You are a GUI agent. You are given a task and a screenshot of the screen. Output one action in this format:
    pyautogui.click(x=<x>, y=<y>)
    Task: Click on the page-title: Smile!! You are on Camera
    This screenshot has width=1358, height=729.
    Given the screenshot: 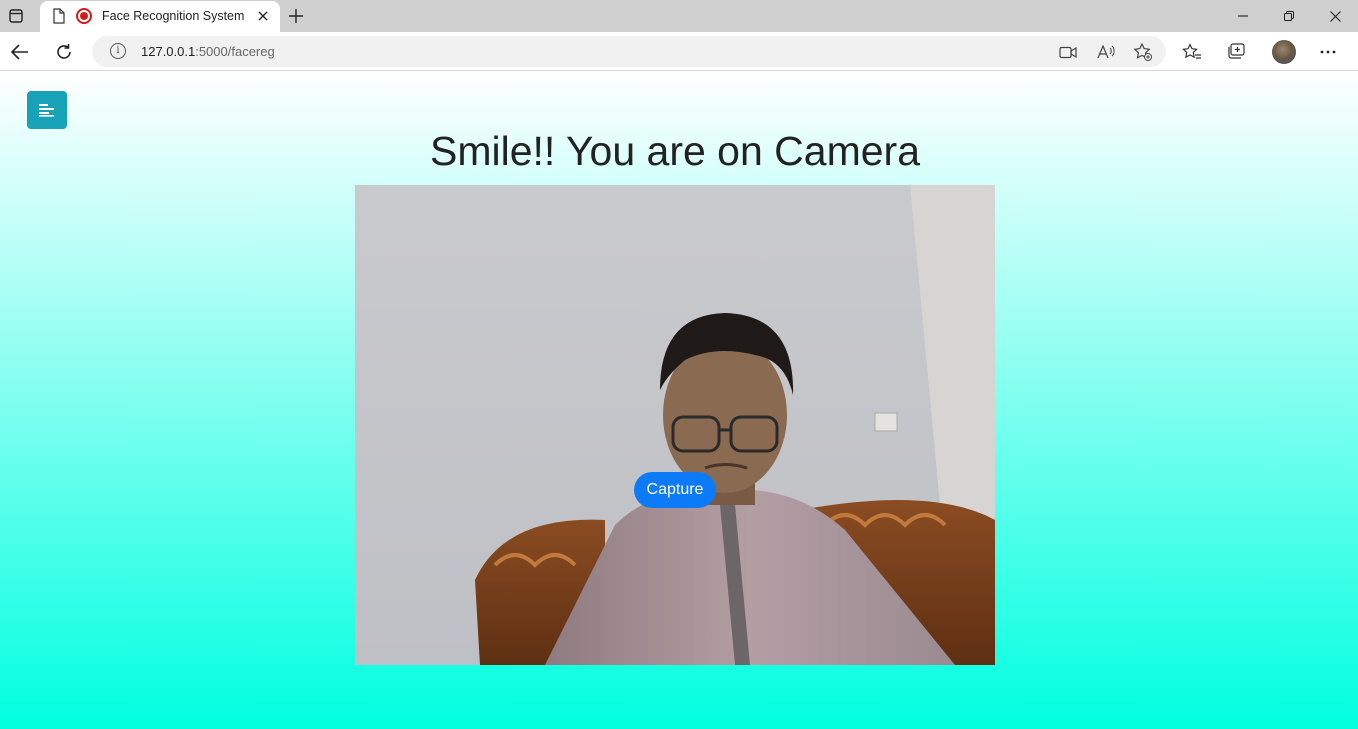 What is the action you would take?
    pyautogui.click(x=675, y=151)
    